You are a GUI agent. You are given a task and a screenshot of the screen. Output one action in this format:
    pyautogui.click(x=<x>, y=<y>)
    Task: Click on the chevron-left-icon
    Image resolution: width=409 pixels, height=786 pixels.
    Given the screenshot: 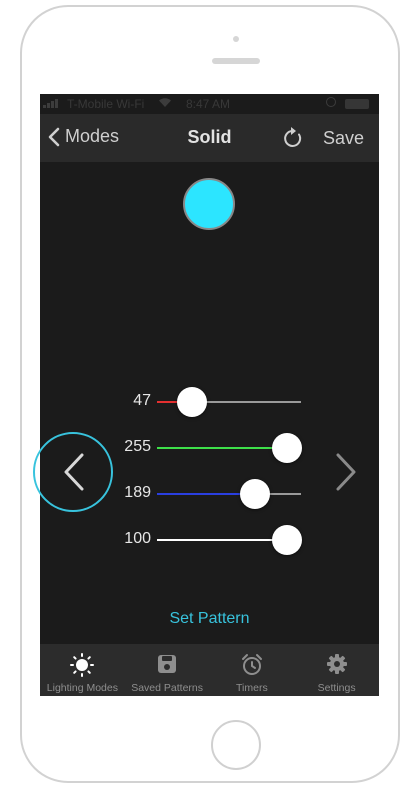 What is the action you would take?
    pyautogui.click(x=74, y=472)
    